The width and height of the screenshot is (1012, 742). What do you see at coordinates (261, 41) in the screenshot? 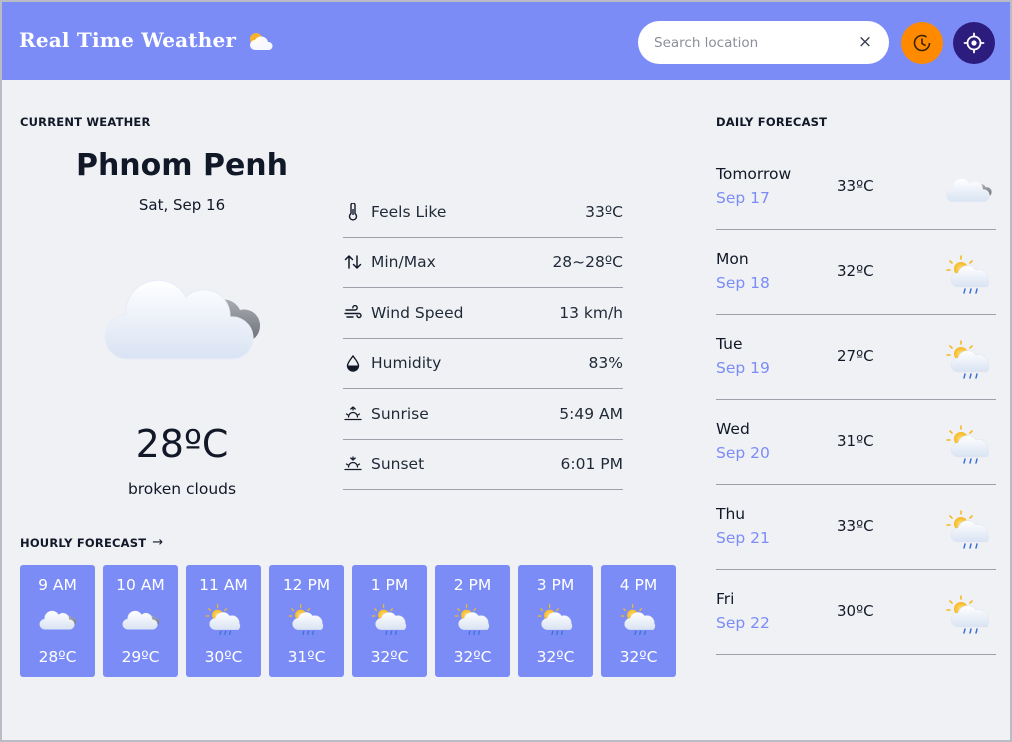
I see `sun-cloud-icon` at bounding box center [261, 41].